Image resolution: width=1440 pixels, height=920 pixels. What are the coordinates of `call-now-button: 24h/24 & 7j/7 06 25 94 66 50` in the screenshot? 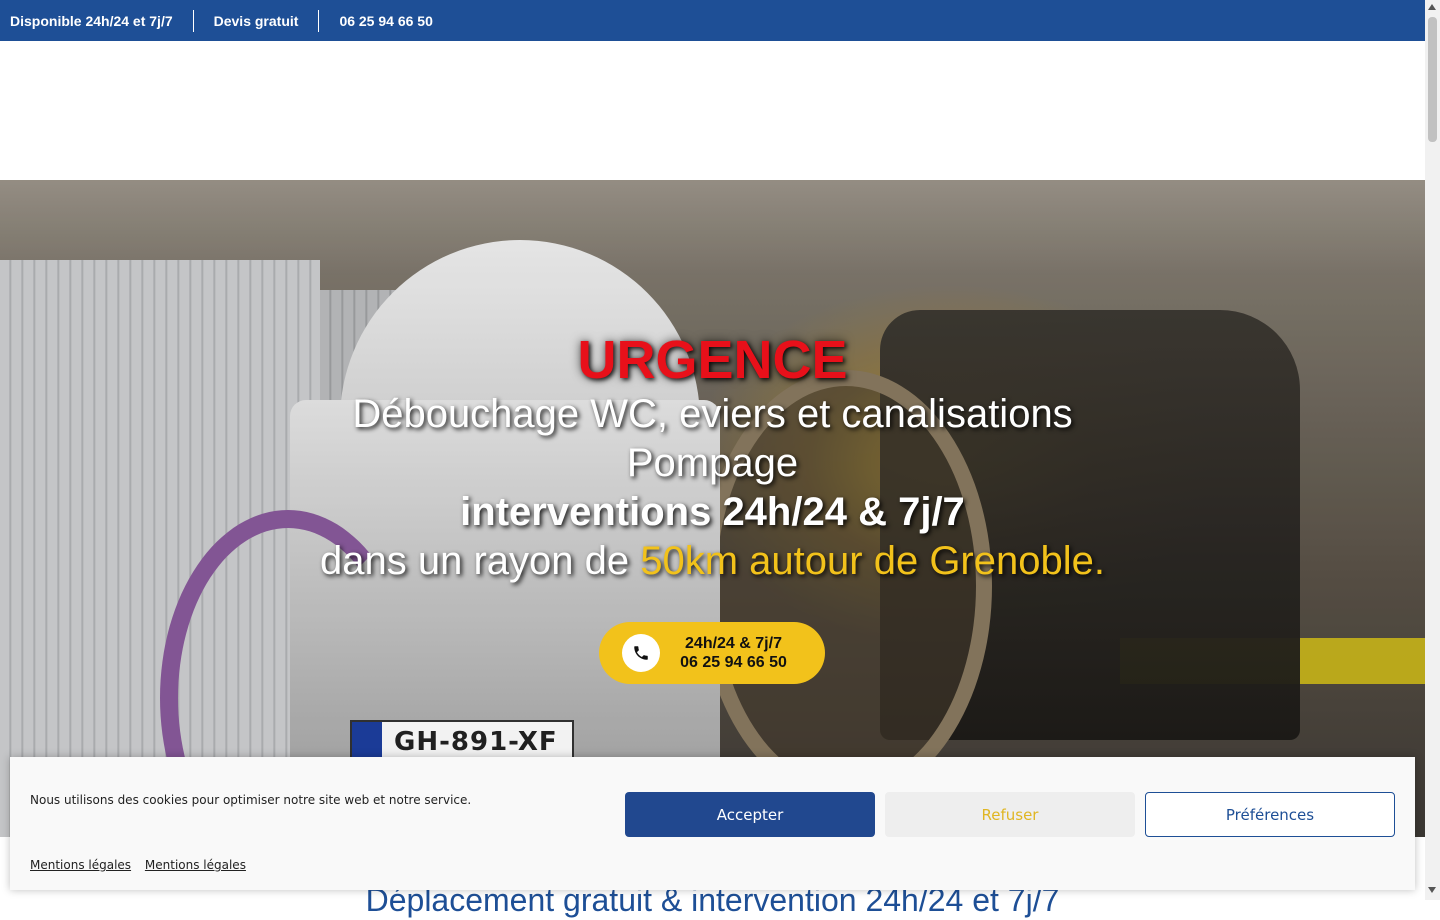 It's located at (712, 653).